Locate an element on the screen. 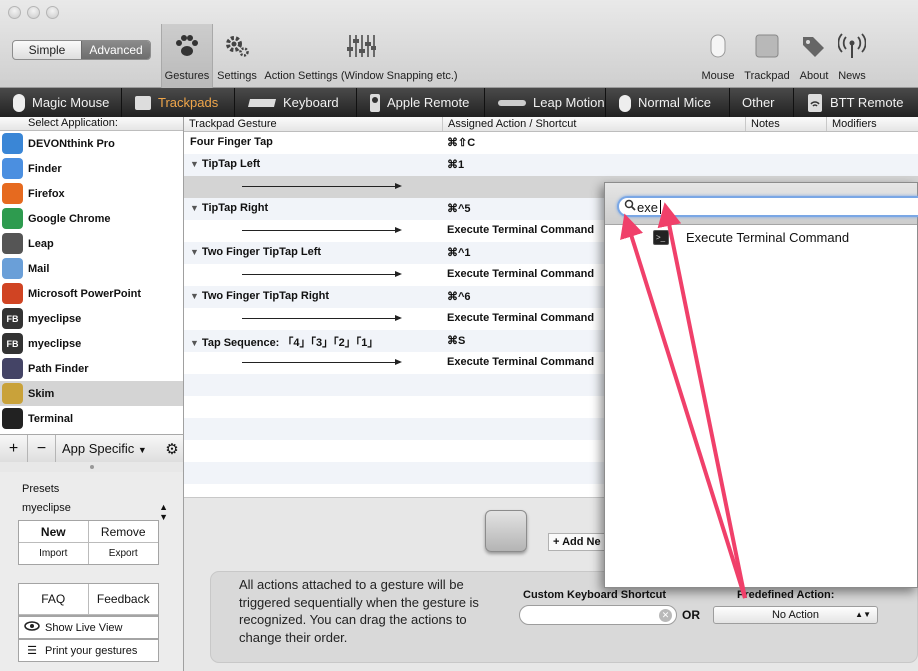  simple-mode-button: Simple is located at coordinates (47, 50).